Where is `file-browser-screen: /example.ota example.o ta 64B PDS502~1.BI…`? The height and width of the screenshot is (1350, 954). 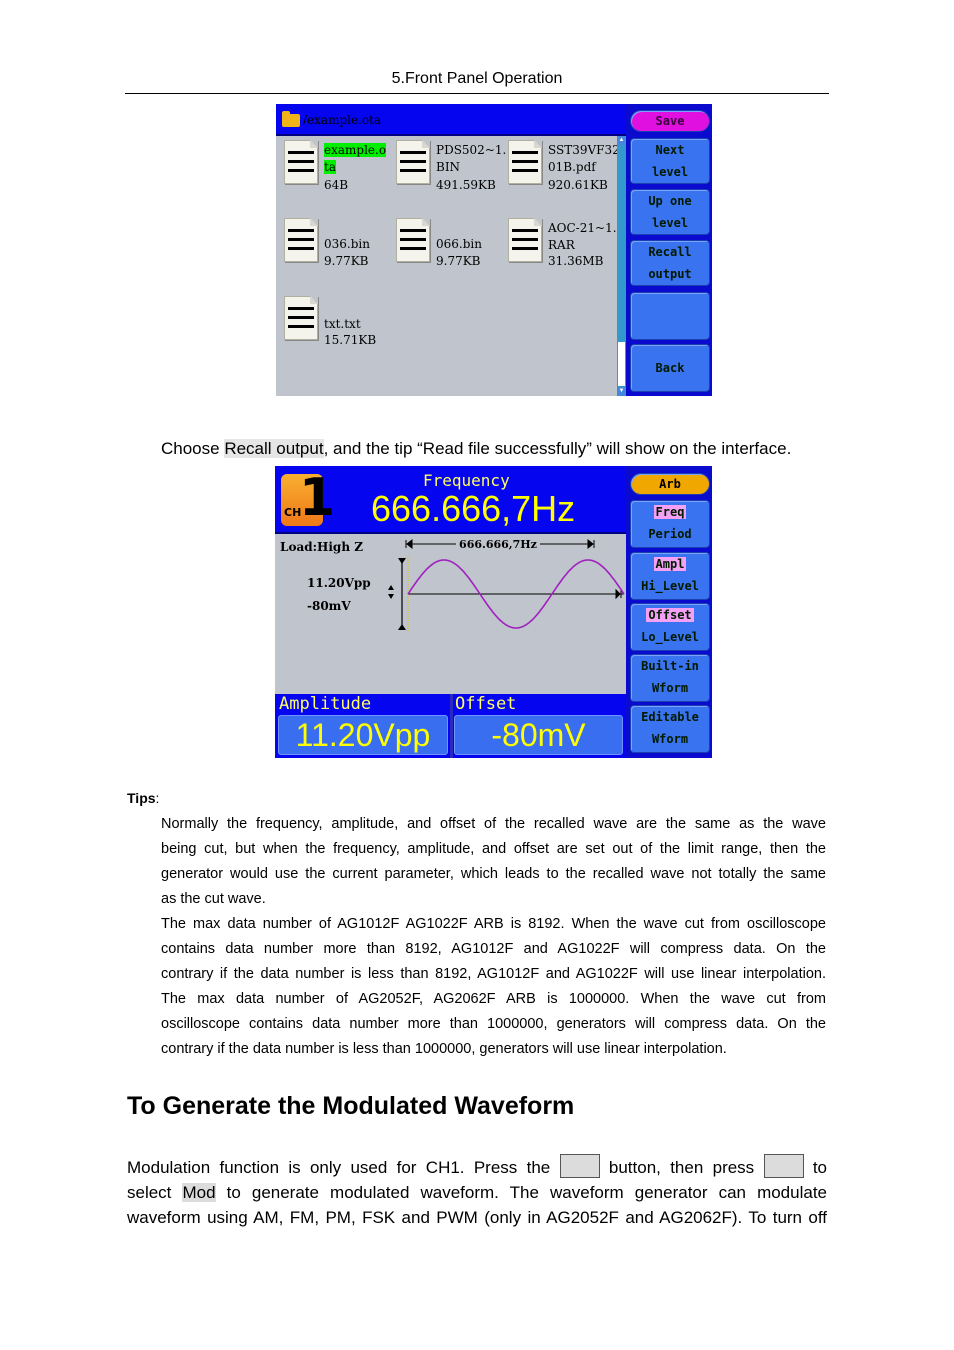
file-browser-screen: /example.ota example.o ta 64B PDS502~1.BI… is located at coordinates (494, 250).